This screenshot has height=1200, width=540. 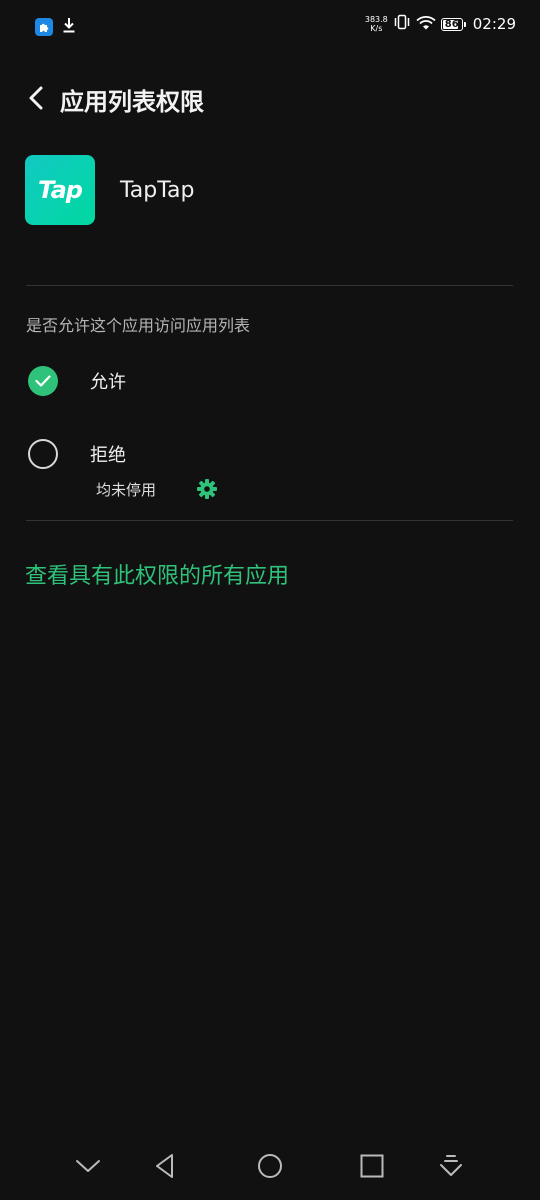 I want to click on vibrate-icon, so click(x=402, y=24).